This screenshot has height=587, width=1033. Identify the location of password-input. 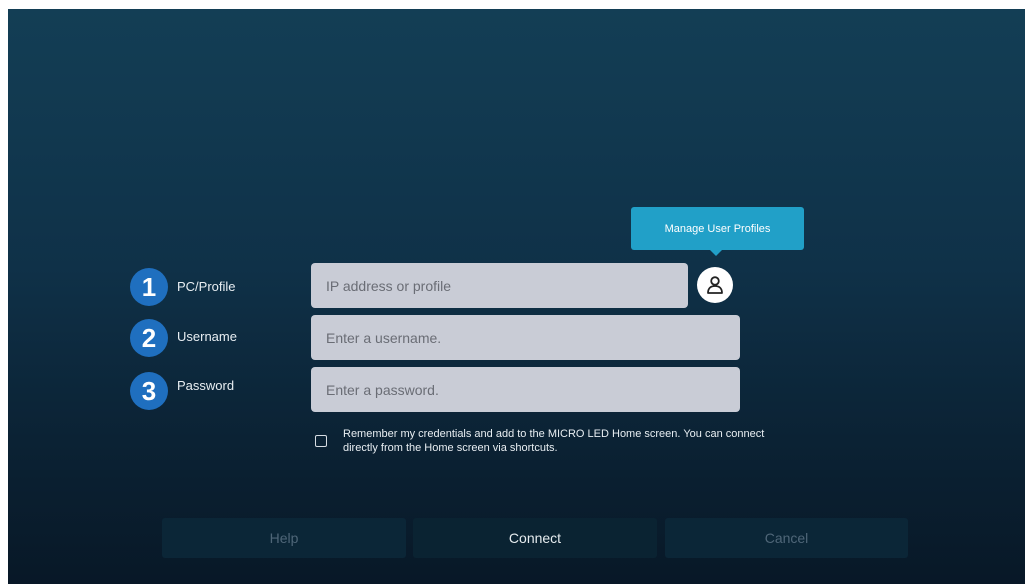
(525, 389).